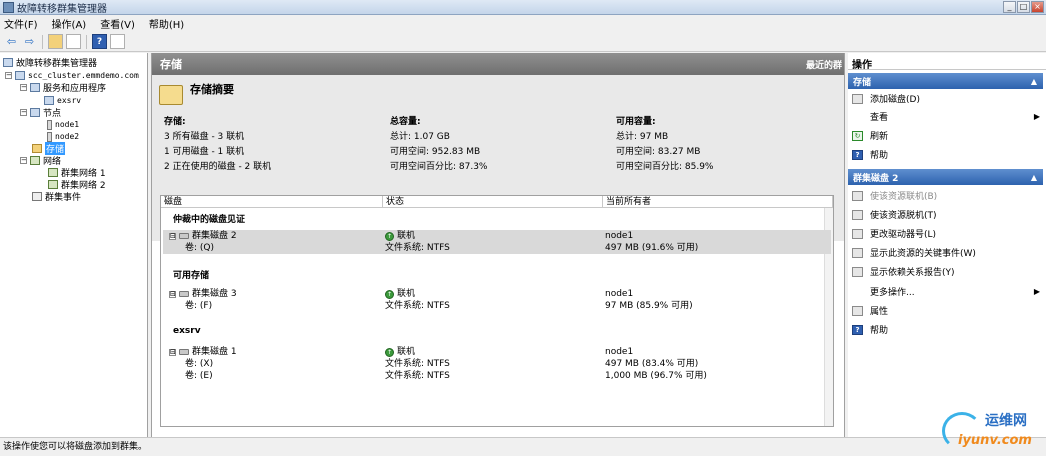 This screenshot has height=456, width=1046. I want to click on app-icon, so click(8, 7).